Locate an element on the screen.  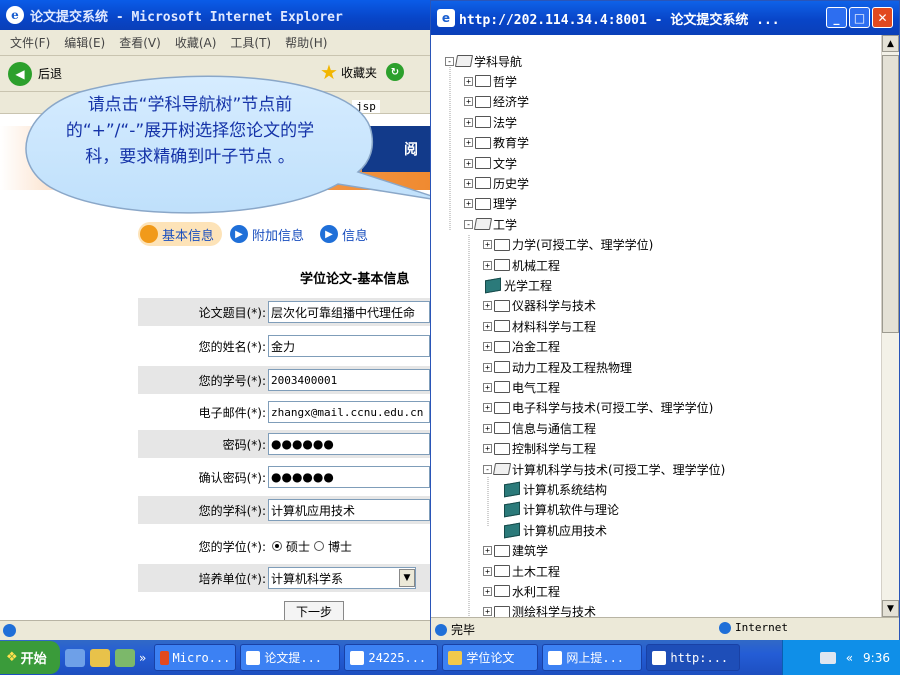
tree-node: - 学科导航 is located at coordinates (483, 61).